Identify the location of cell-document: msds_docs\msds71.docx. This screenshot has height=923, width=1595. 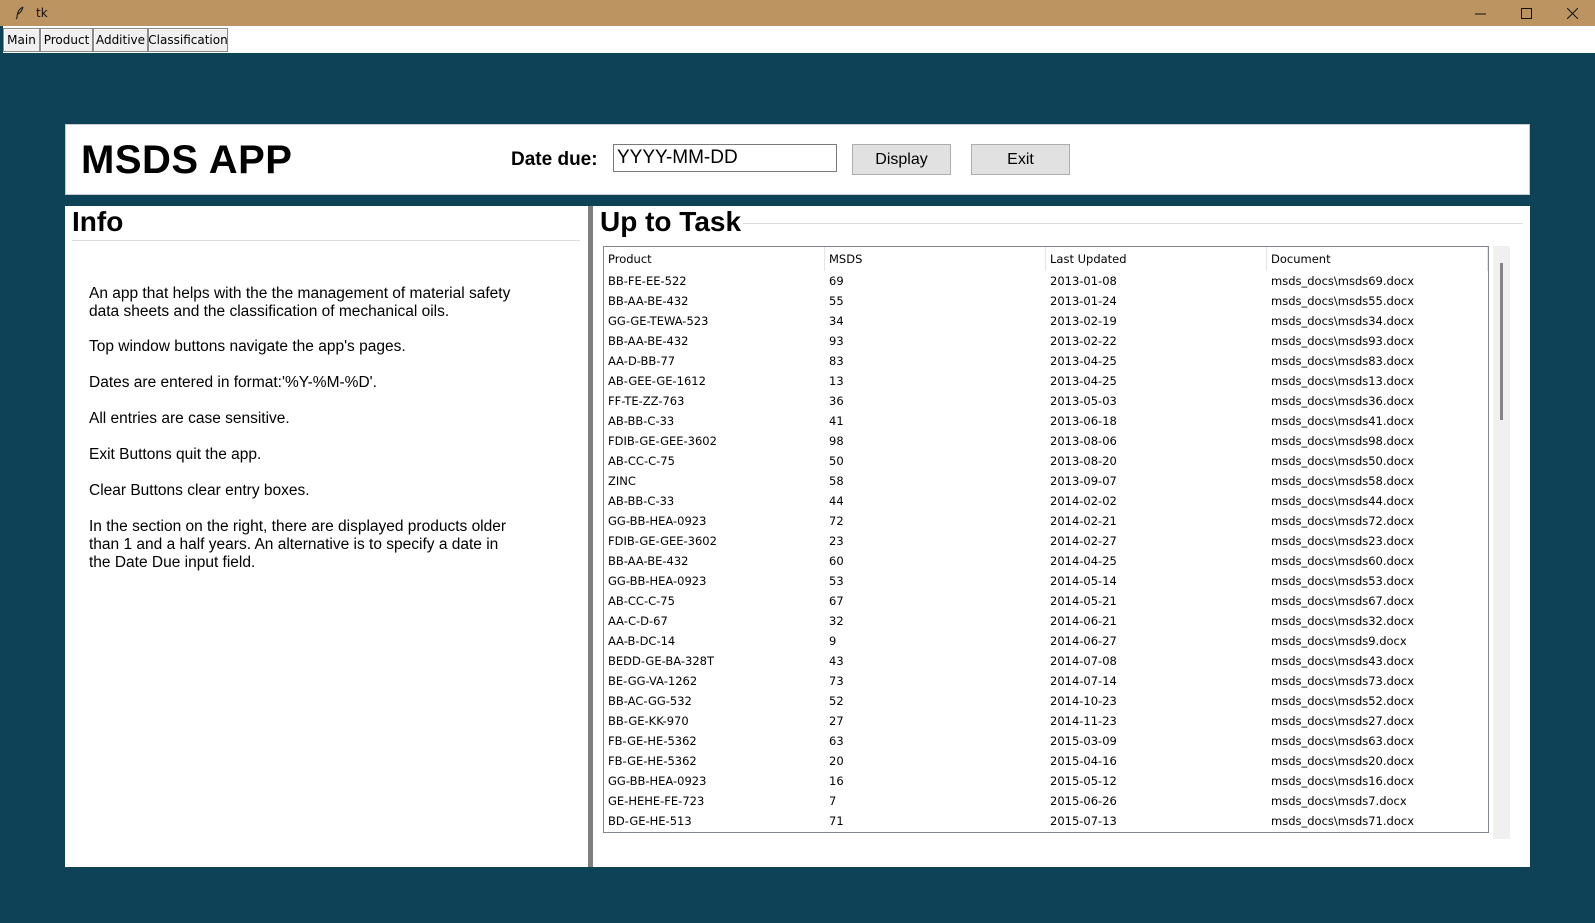
(1342, 821).